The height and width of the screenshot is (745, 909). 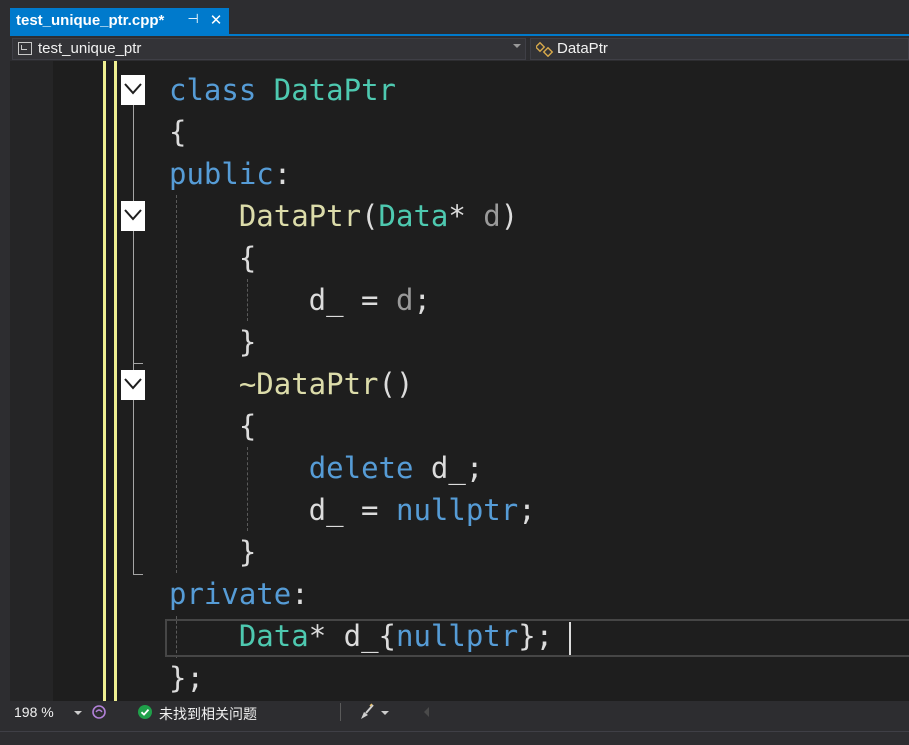 I want to click on window-bottom-divider, so click(x=454, y=731).